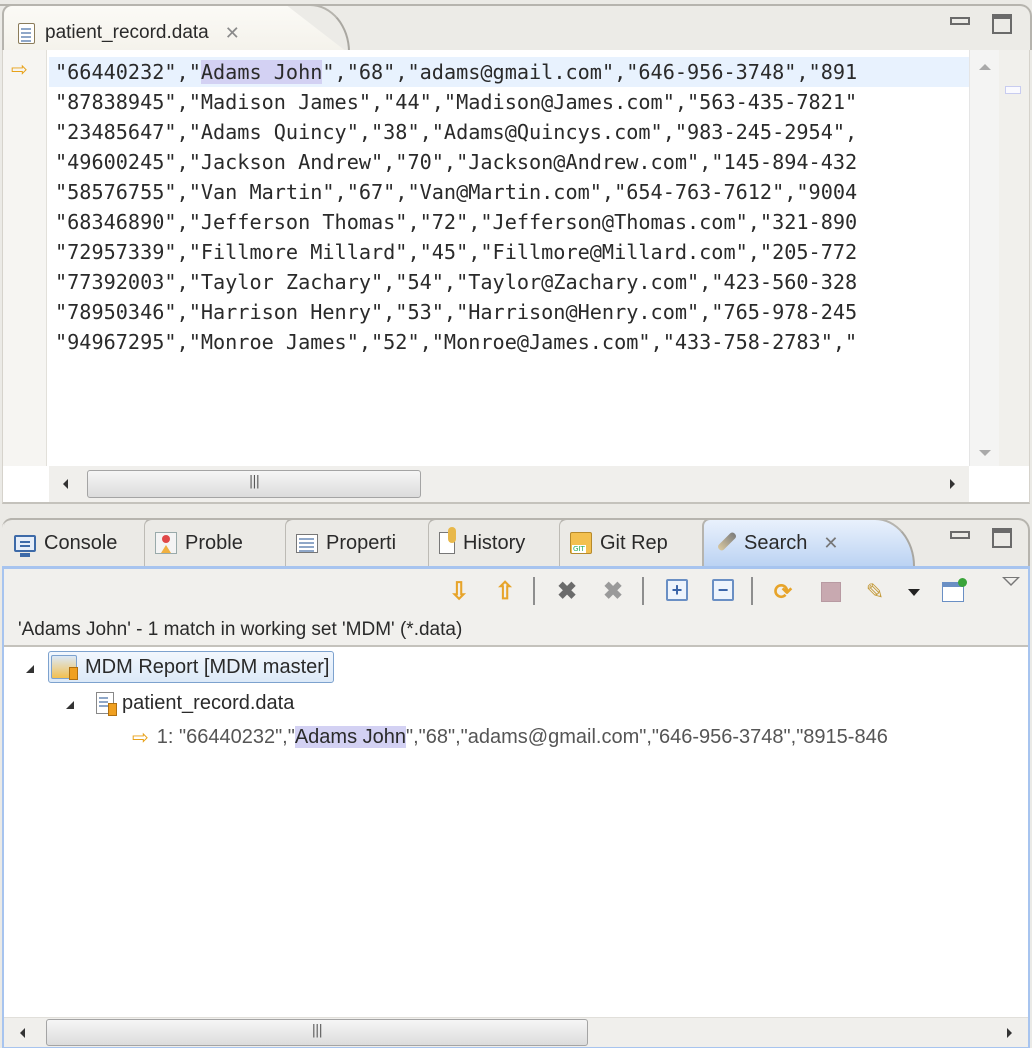 The width and height of the screenshot is (1032, 1048). I want to click on match-arrow-icon: ⇨, so click(140, 737).